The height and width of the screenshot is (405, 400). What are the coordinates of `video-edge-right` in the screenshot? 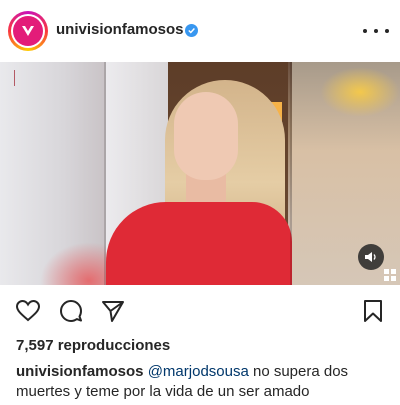 It's located at (291, 173).